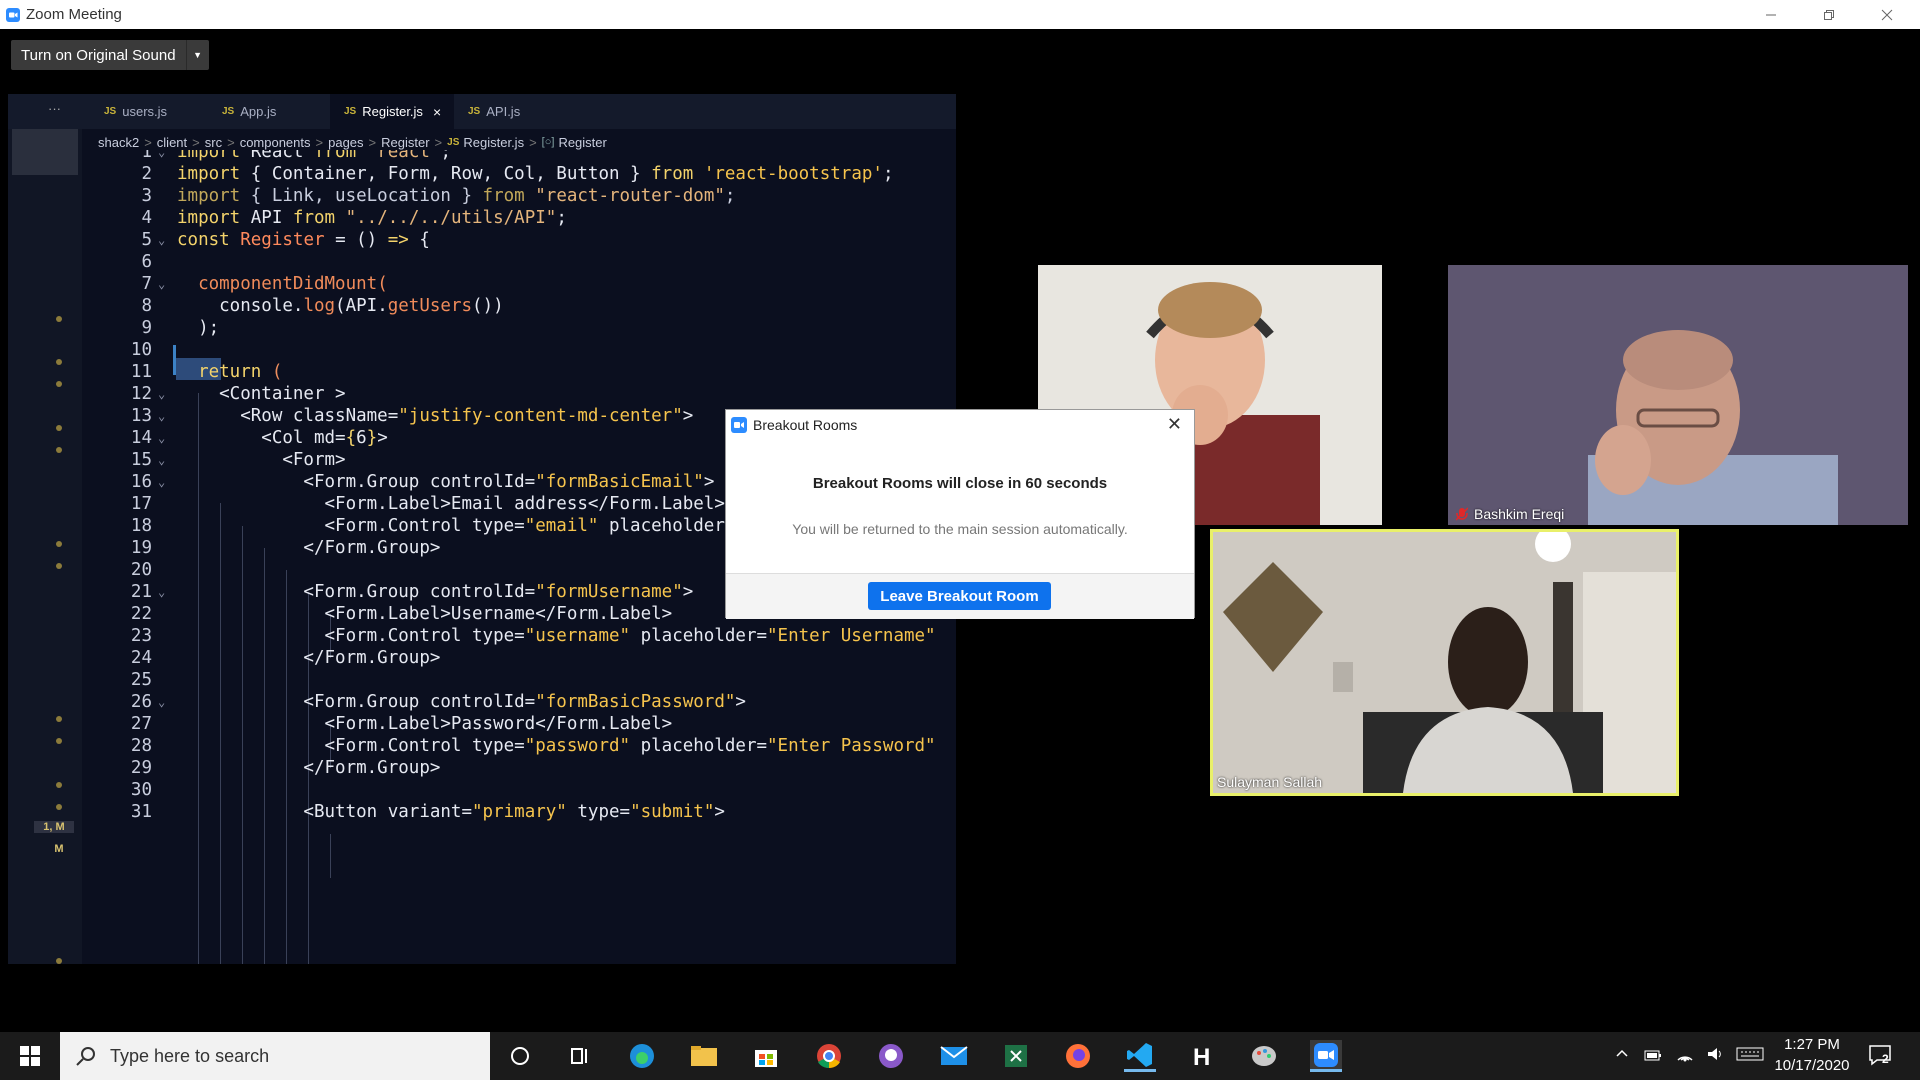 This screenshot has width=1920, height=1080. I want to click on task-view-icon, so click(580, 1056).